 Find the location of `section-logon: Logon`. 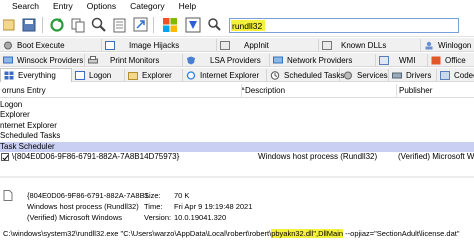

section-logon: Logon is located at coordinates (237, 105).